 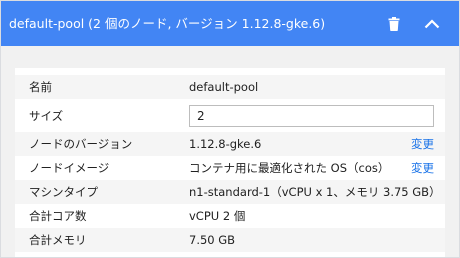 I want to click on node-version-value: 1.12.8-gke.6, so click(x=225, y=144).